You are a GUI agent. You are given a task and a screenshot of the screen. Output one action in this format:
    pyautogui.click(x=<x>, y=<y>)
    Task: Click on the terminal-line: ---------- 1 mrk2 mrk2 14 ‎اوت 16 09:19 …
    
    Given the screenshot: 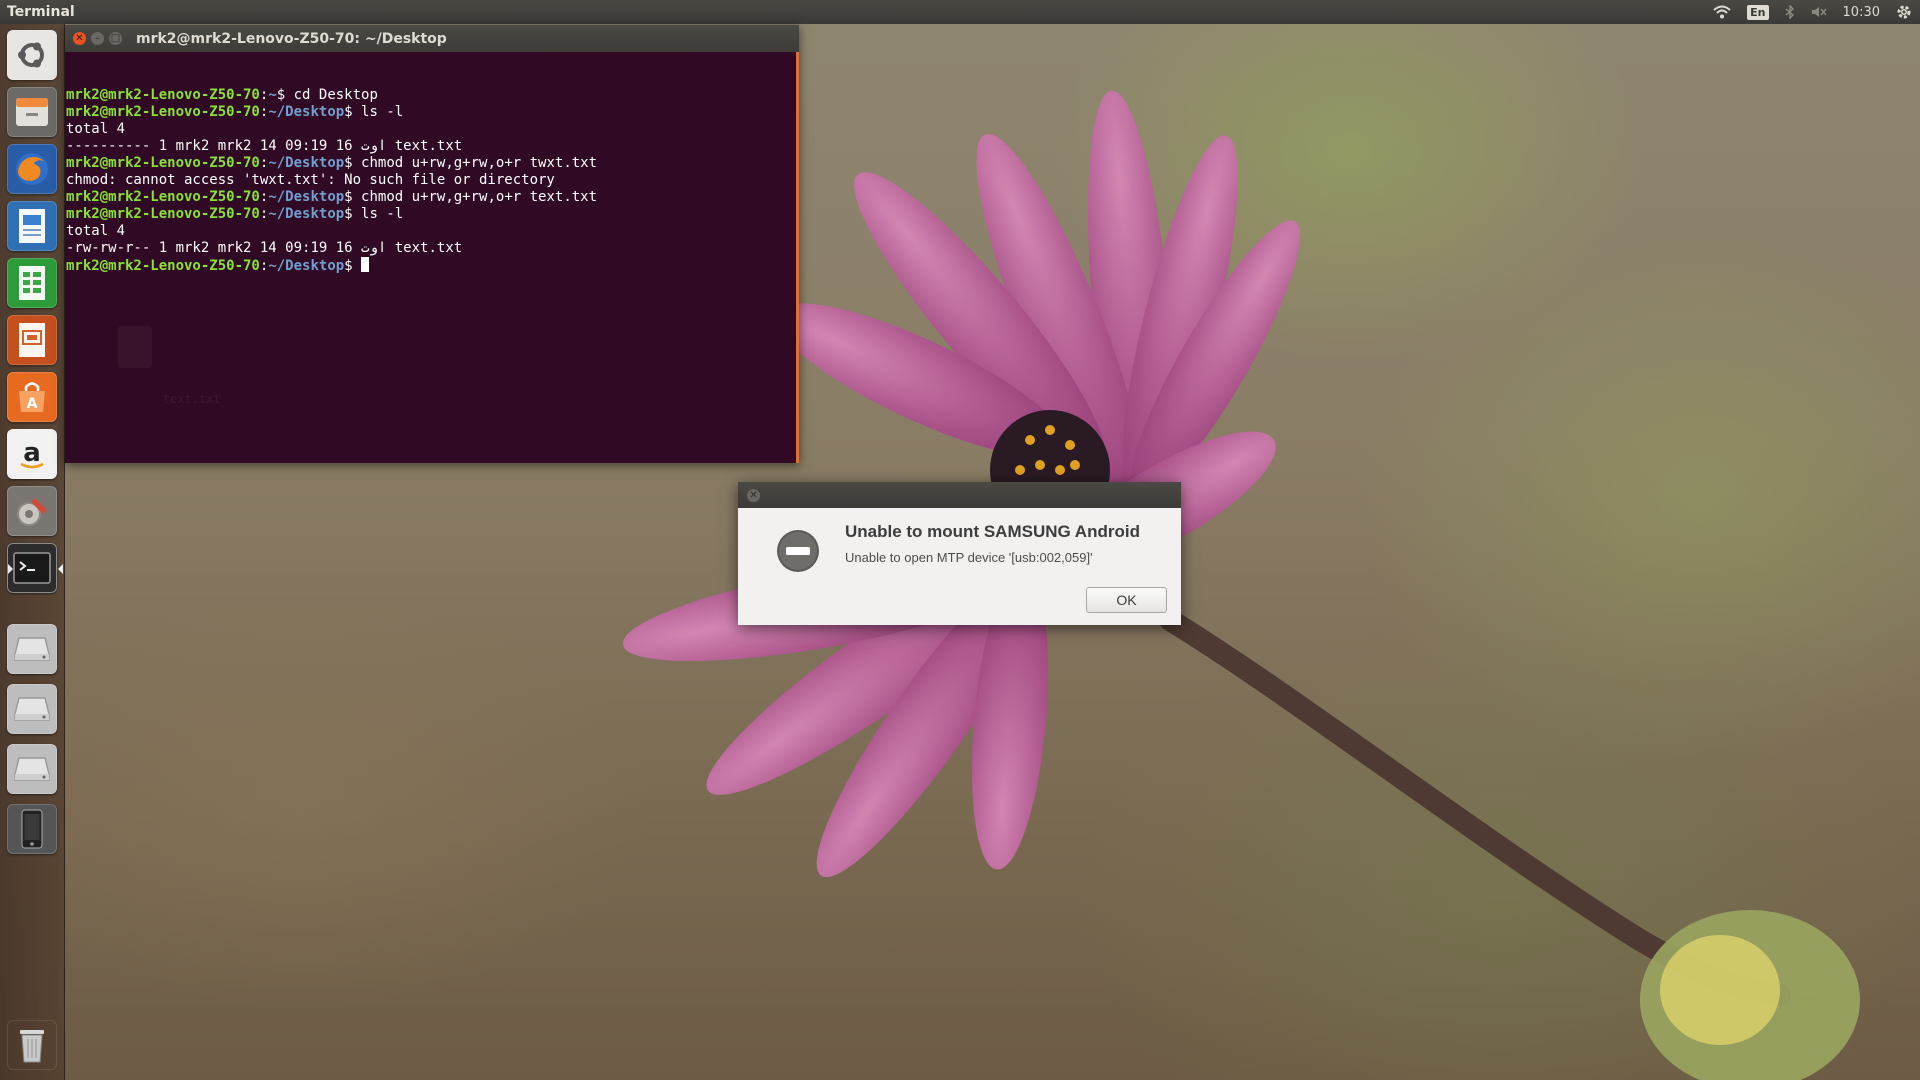 What is the action you would take?
    pyautogui.click(x=431, y=146)
    